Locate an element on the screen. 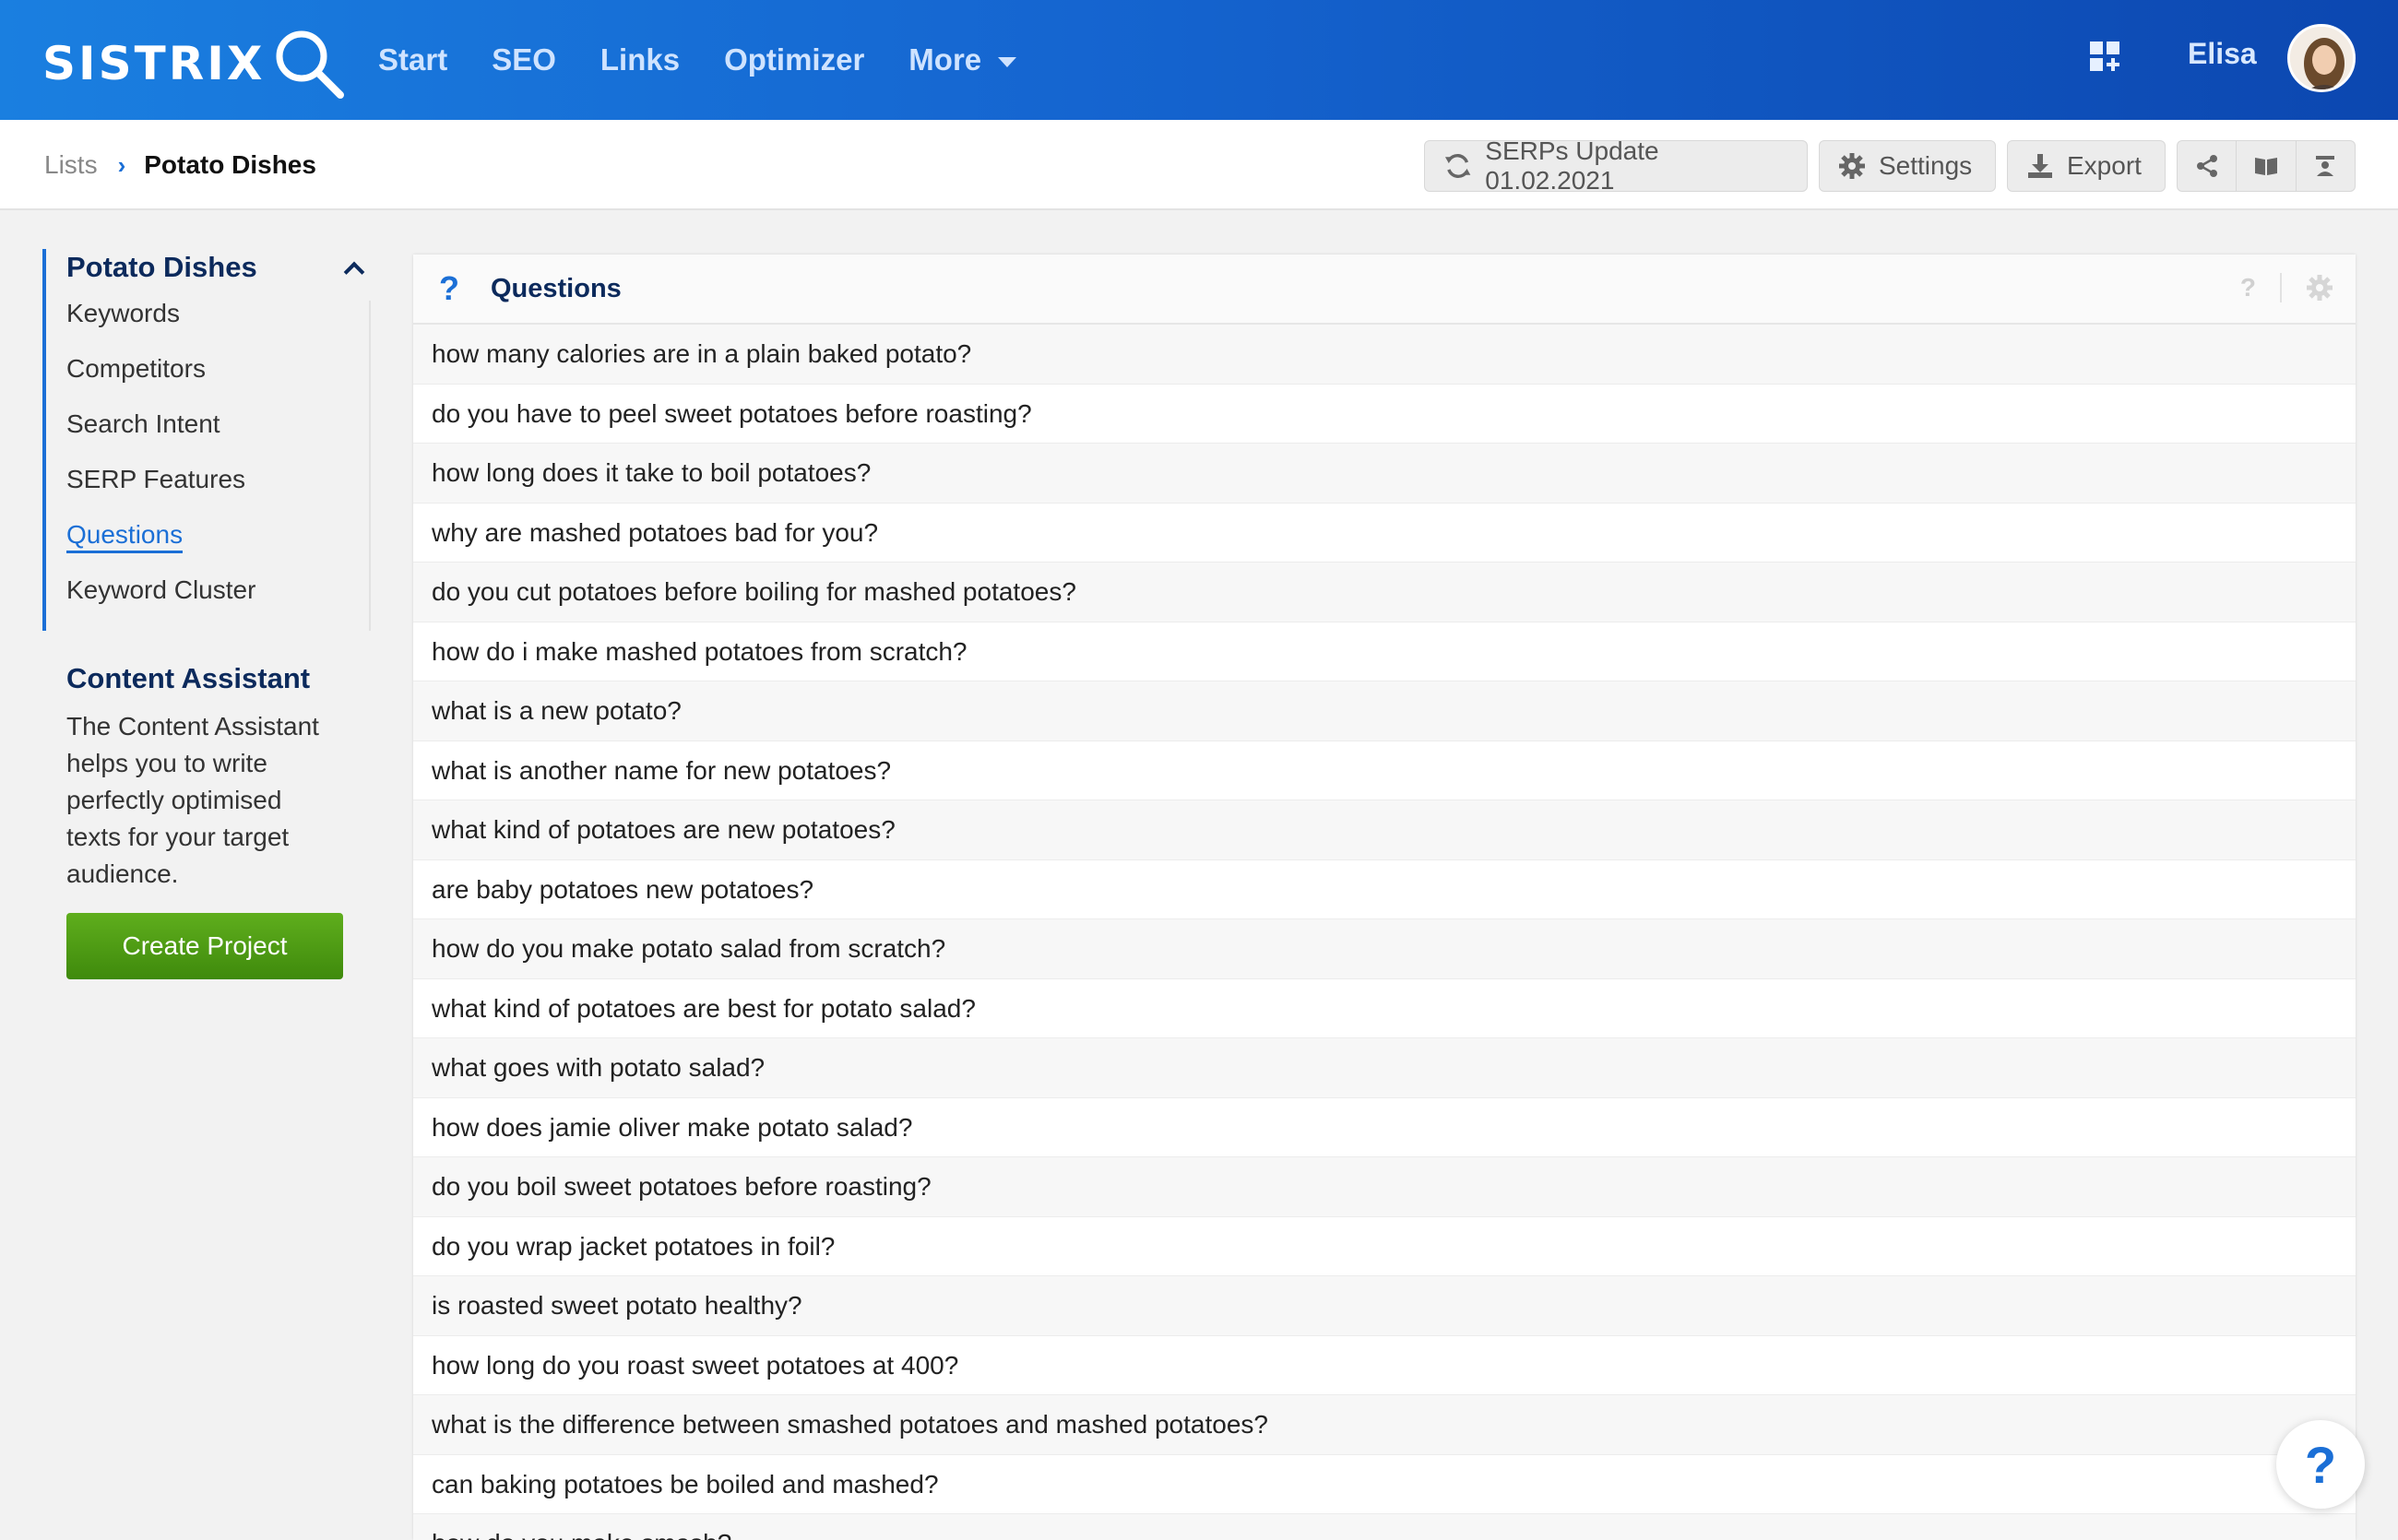 This screenshot has height=1540, width=2398. nav-more-label: More is located at coordinates (945, 60).